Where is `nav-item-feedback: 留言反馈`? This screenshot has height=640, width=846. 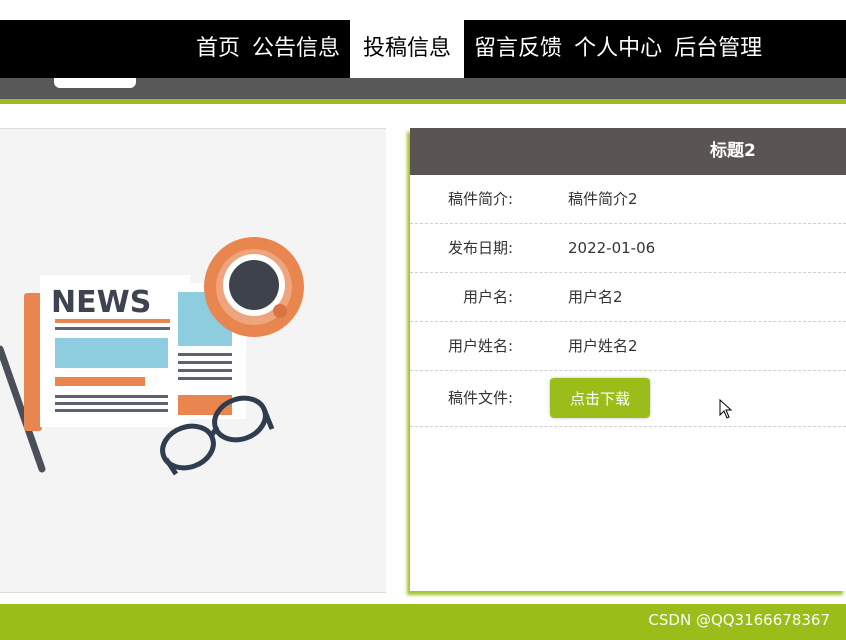
nav-item-feedback: 留言反馈 is located at coordinates (518, 49).